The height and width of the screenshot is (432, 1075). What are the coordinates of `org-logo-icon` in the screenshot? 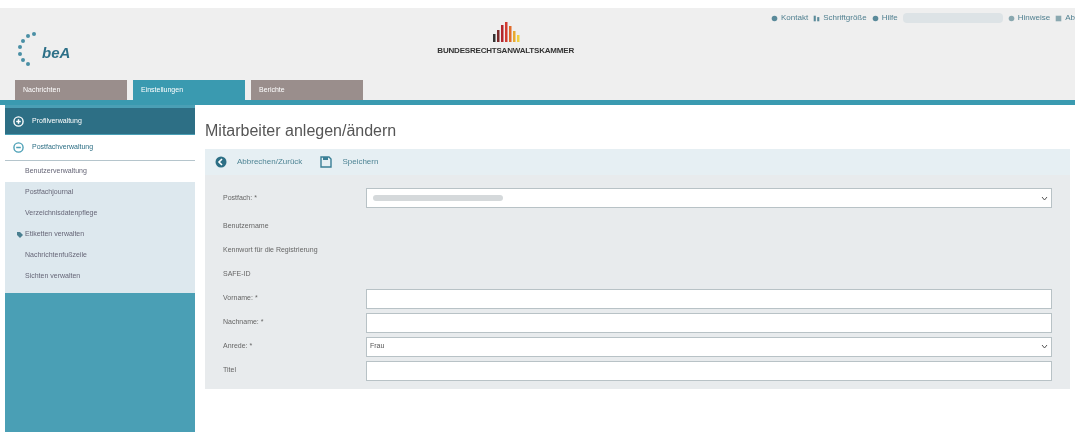 It's located at (505, 31).